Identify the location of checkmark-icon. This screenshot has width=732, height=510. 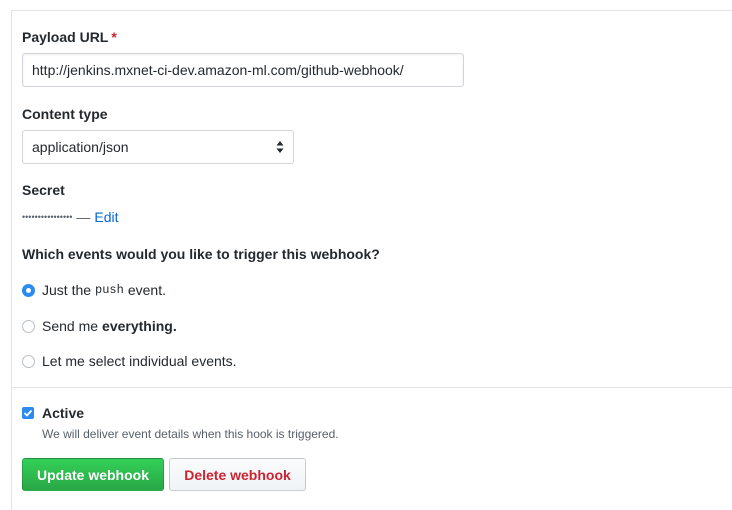
(28, 413).